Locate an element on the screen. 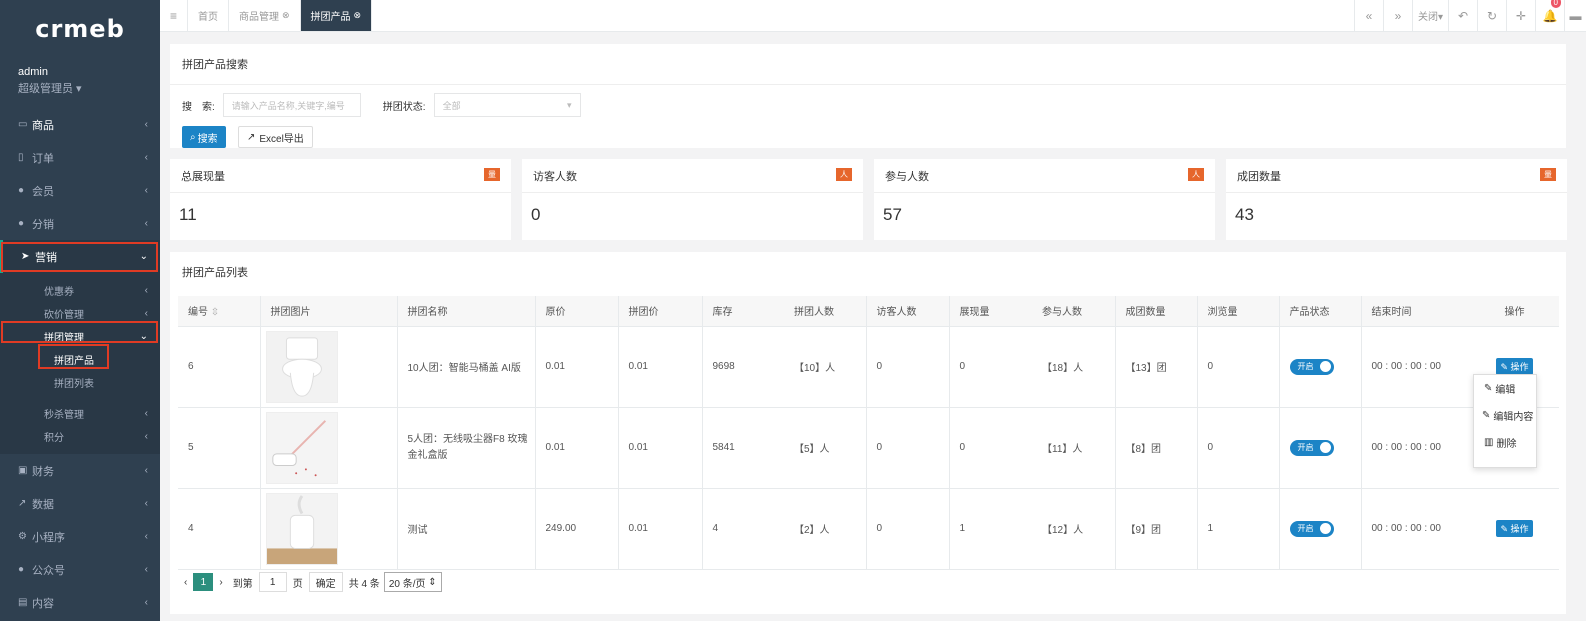  stat-value: 11 is located at coordinates (188, 214).